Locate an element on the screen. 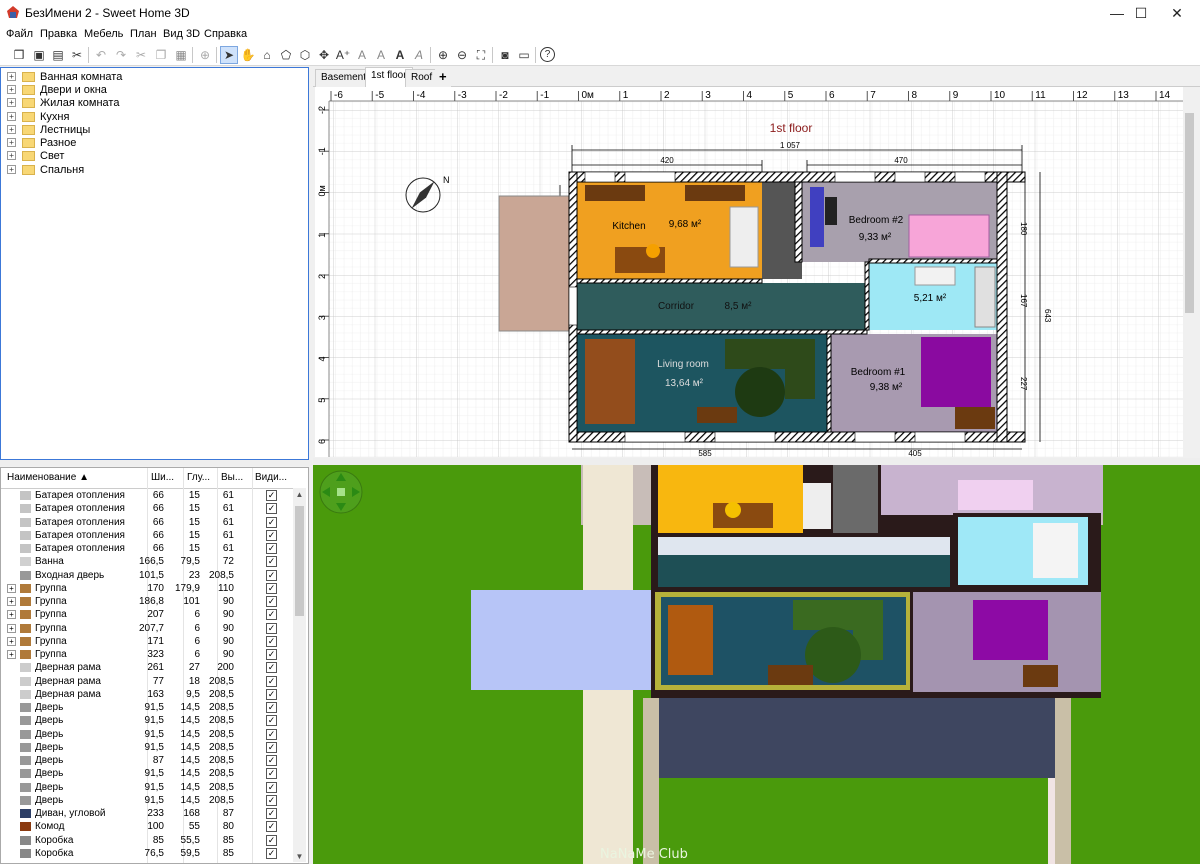 The height and width of the screenshot is (864, 1200). right-splitter is located at coordinates (756, 461).